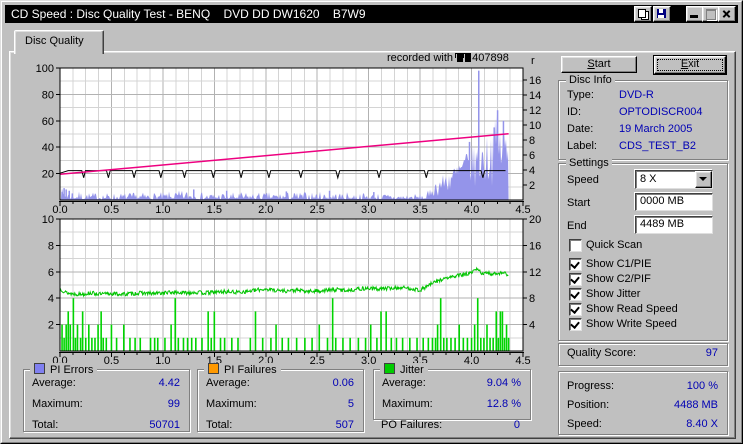 The width and height of the screenshot is (743, 444). Describe the element at coordinates (662, 201) in the screenshot. I see `start-field-value: 0000 MB` at that location.